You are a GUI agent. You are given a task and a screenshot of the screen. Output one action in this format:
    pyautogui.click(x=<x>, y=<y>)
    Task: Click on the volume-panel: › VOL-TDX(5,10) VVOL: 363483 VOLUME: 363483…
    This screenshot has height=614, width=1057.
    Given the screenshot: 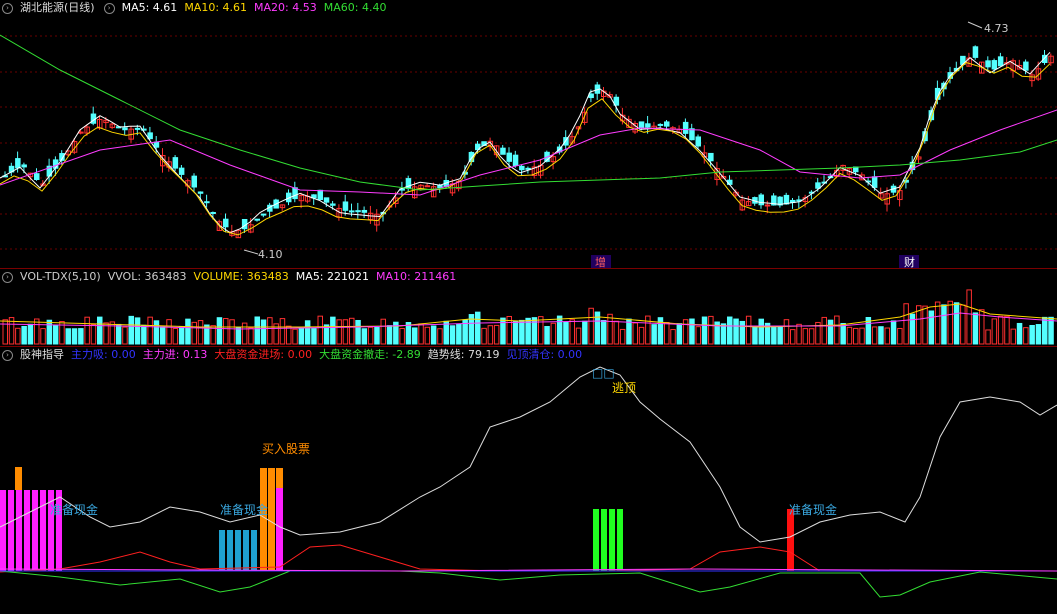 What is the action you would take?
    pyautogui.click(x=528, y=307)
    